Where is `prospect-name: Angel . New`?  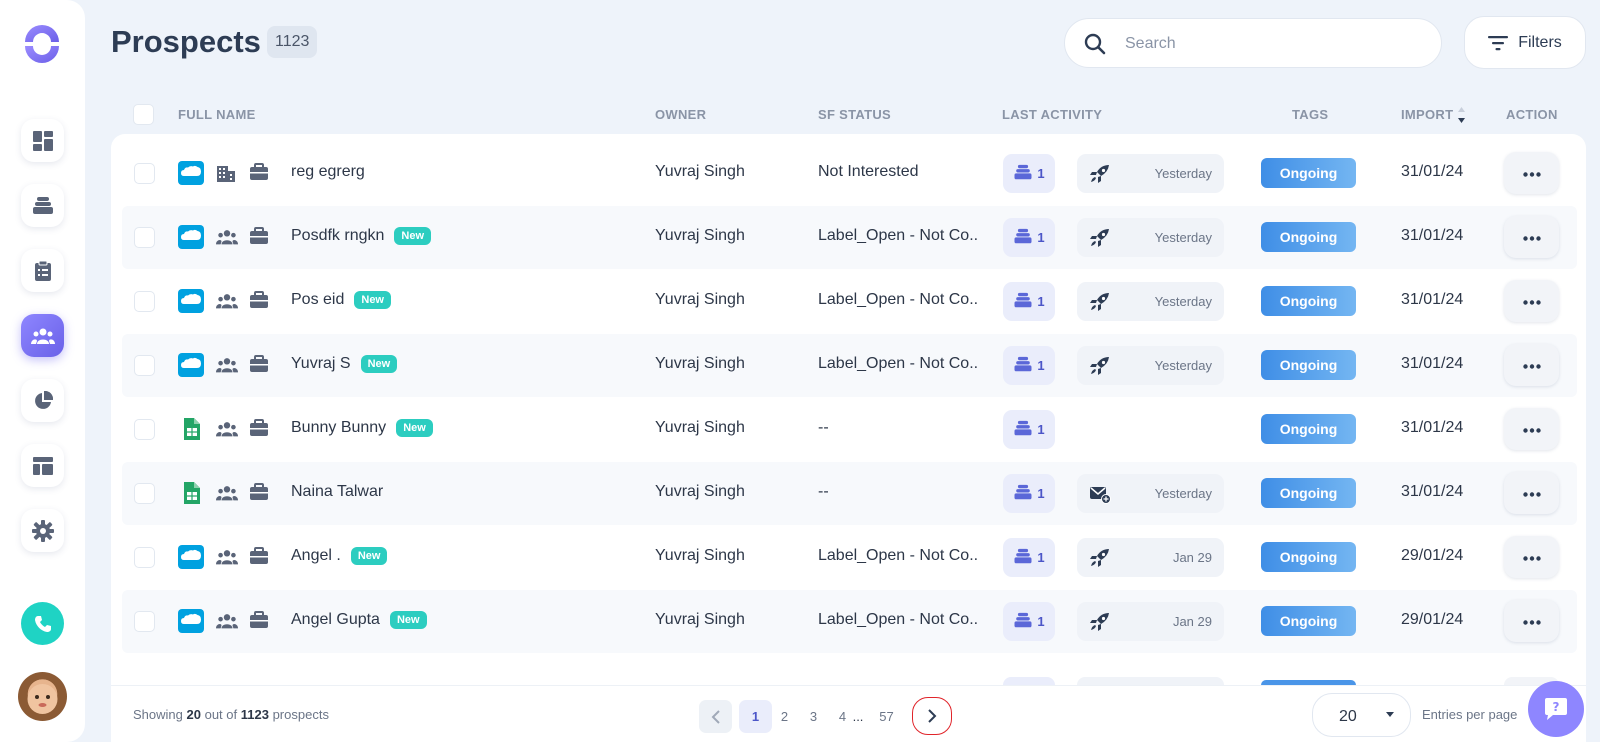
prospect-name: Angel . New is located at coordinates (339, 556).